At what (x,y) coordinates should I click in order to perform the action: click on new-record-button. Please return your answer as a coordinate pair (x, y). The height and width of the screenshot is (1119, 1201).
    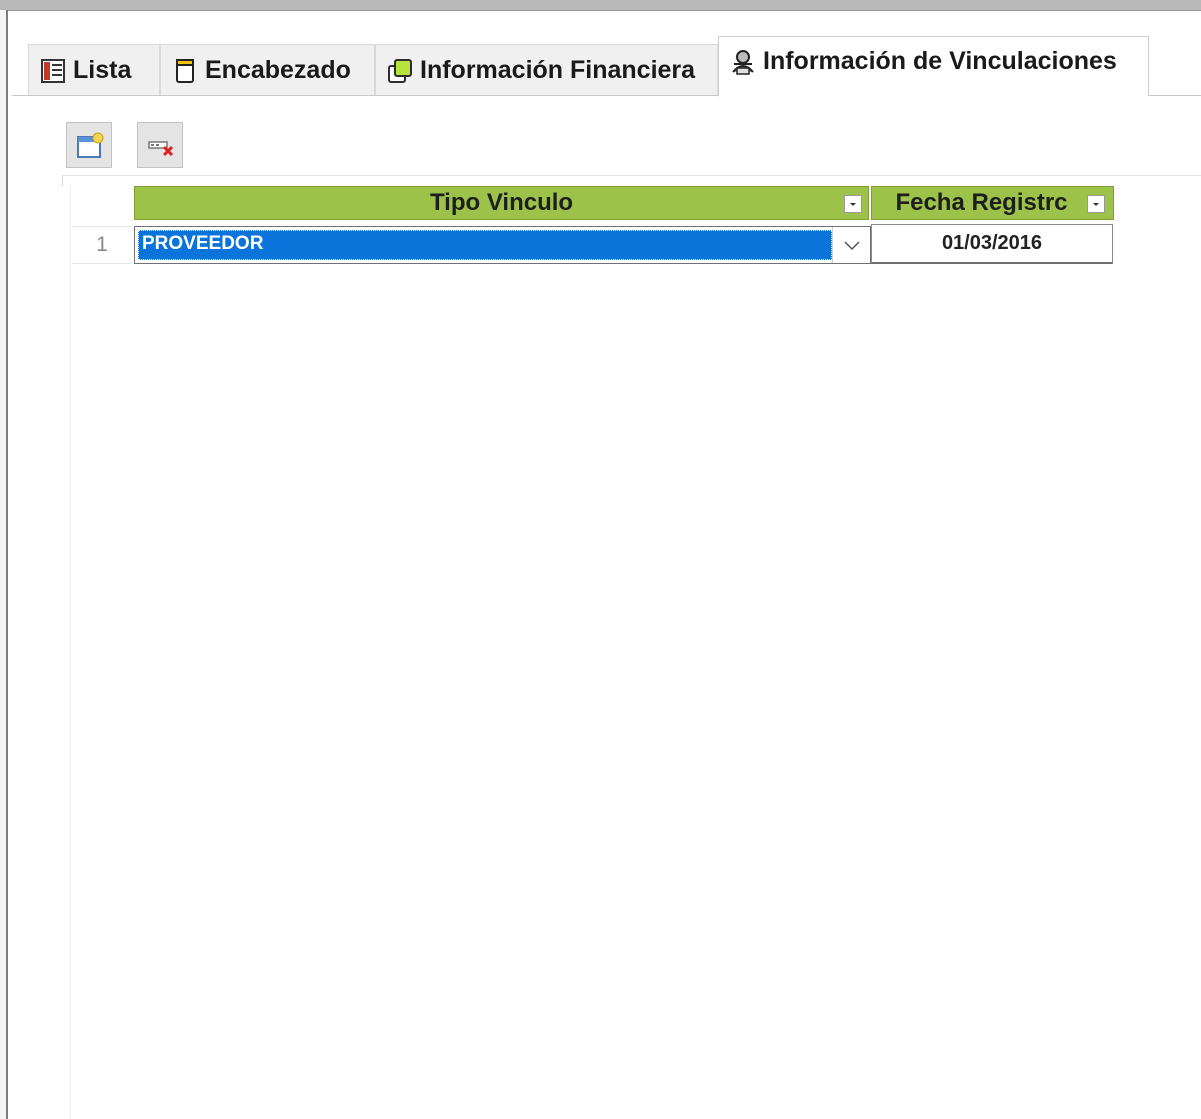
    Looking at the image, I should click on (89, 145).